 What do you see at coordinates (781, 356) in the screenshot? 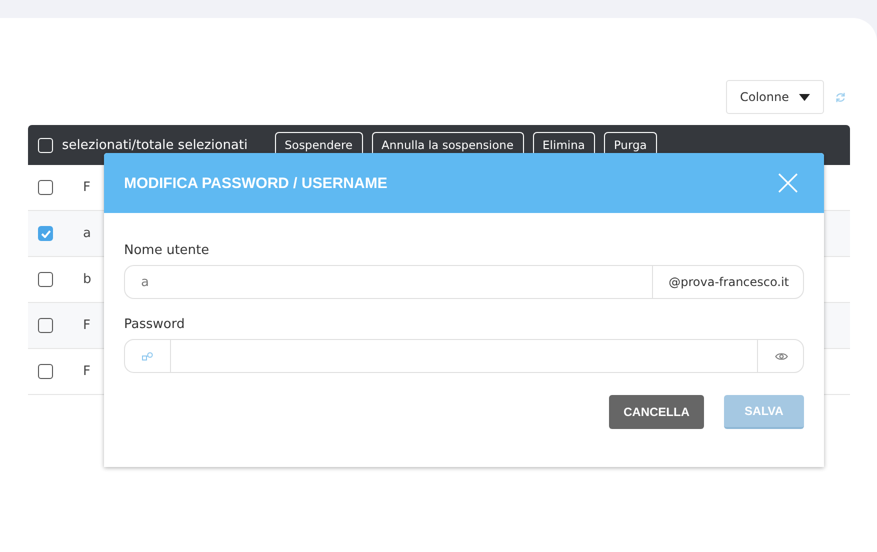
I see `eye-icon` at bounding box center [781, 356].